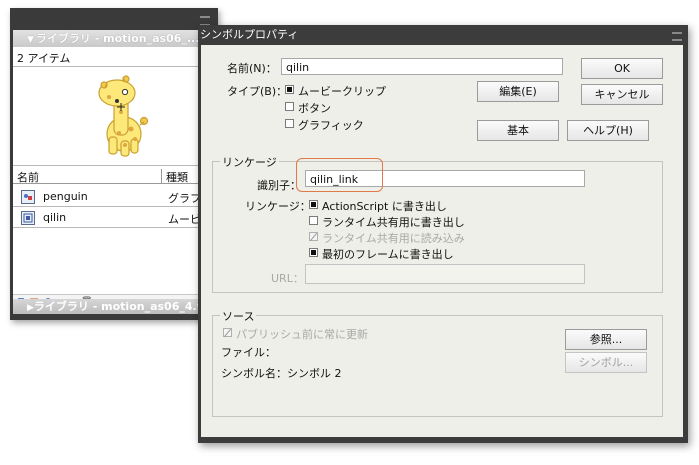  I want to click on dialog-menu-icon, so click(677, 36).